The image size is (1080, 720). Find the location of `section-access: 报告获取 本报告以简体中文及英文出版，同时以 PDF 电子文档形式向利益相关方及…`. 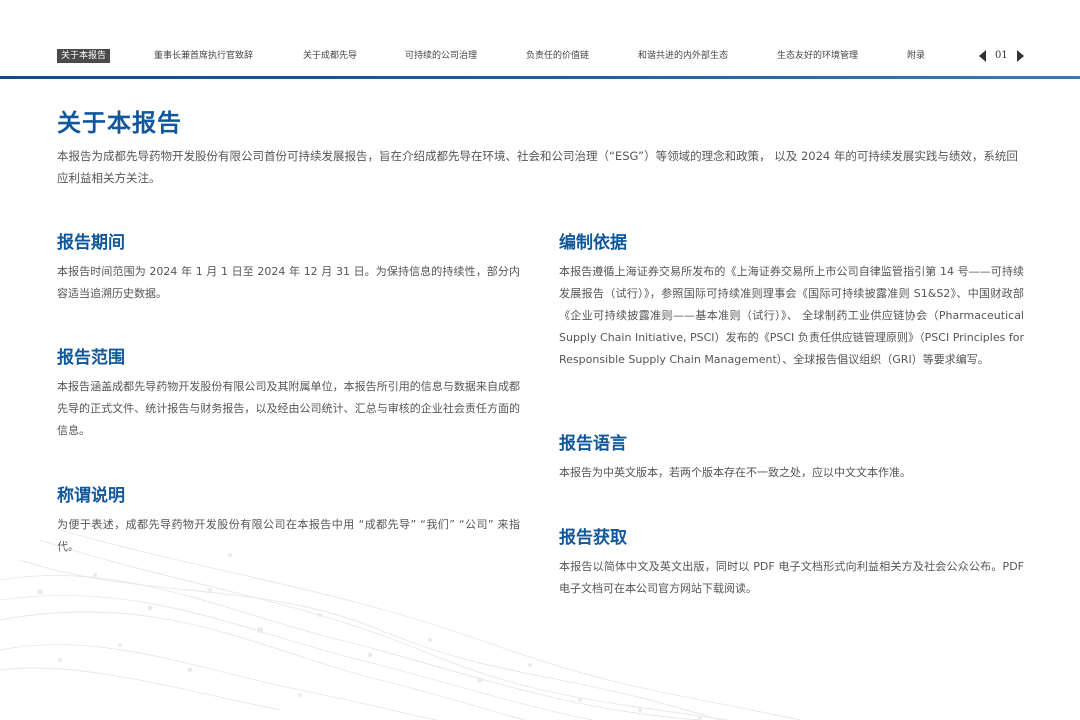

section-access: 报告获取 本报告以简体中文及英文出版，同时以 PDF 电子文档形式向利益相关方及… is located at coordinates (791, 563).